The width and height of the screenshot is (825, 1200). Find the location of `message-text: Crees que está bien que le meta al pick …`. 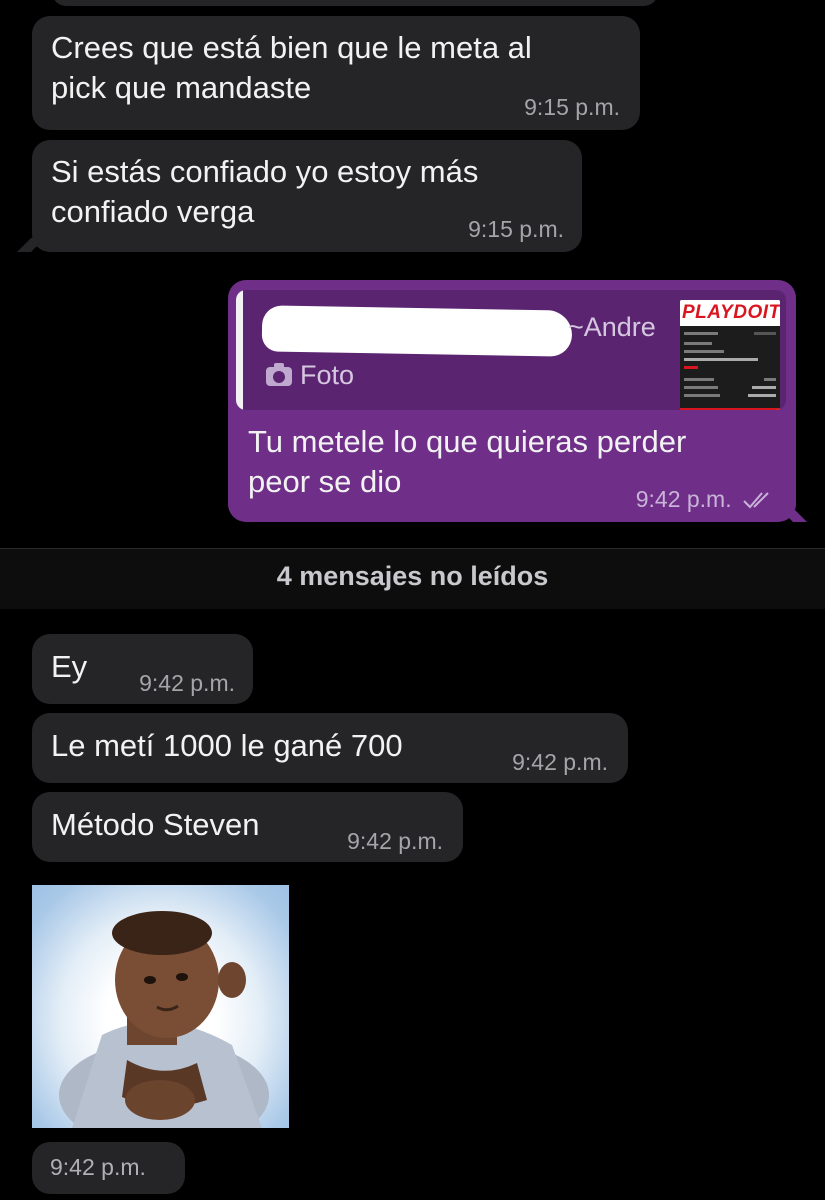

message-text: Crees que está bien que le meta al pick … is located at coordinates (291, 67).